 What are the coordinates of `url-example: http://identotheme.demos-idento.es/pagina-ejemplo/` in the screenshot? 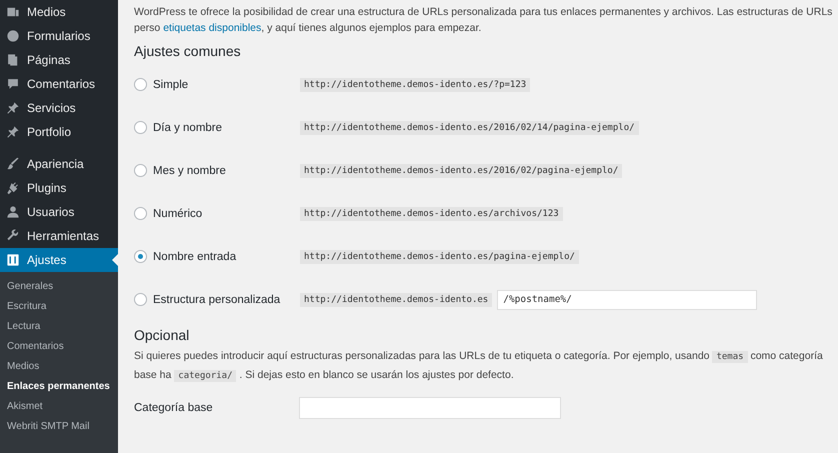 It's located at (439, 257).